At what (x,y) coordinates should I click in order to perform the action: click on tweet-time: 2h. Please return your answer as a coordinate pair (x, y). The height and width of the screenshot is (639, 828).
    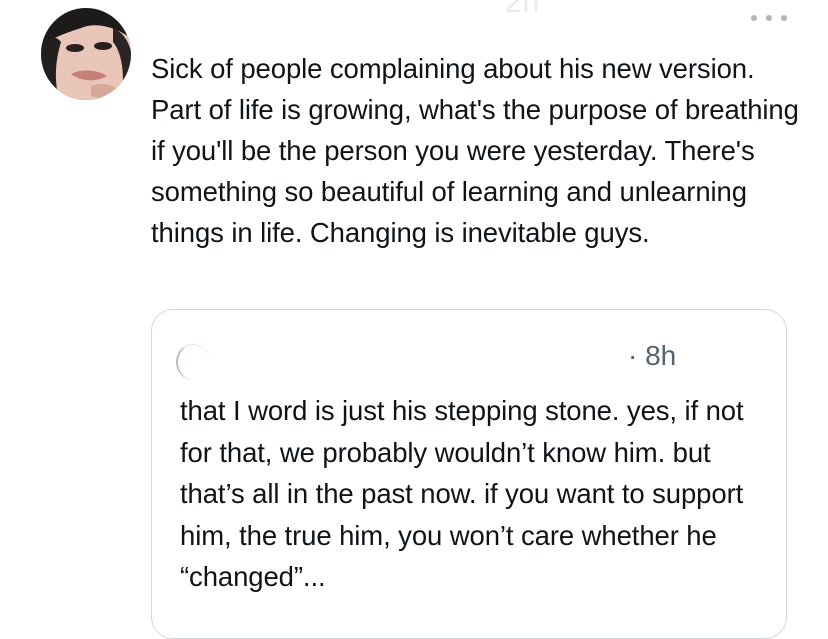
    Looking at the image, I should click on (522, 10).